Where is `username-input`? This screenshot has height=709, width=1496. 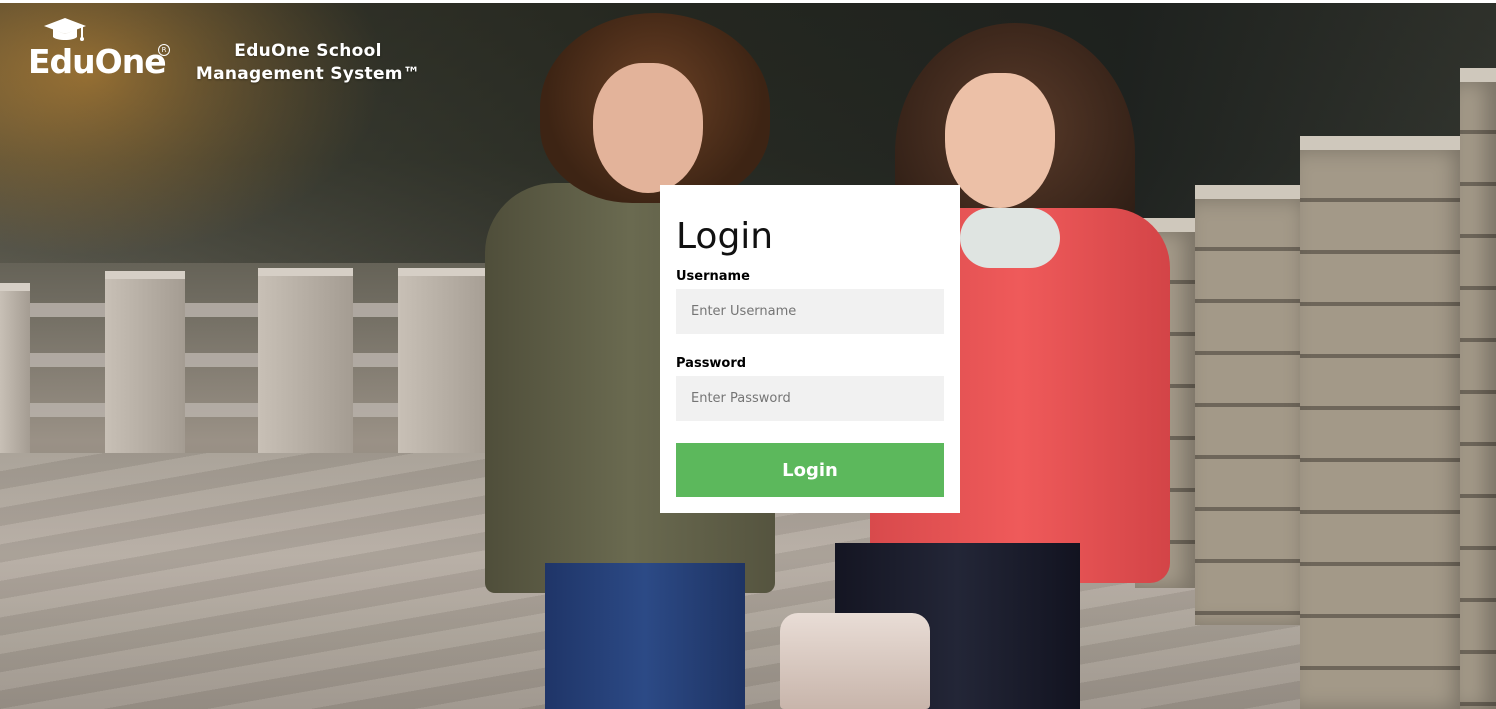 username-input is located at coordinates (810, 311).